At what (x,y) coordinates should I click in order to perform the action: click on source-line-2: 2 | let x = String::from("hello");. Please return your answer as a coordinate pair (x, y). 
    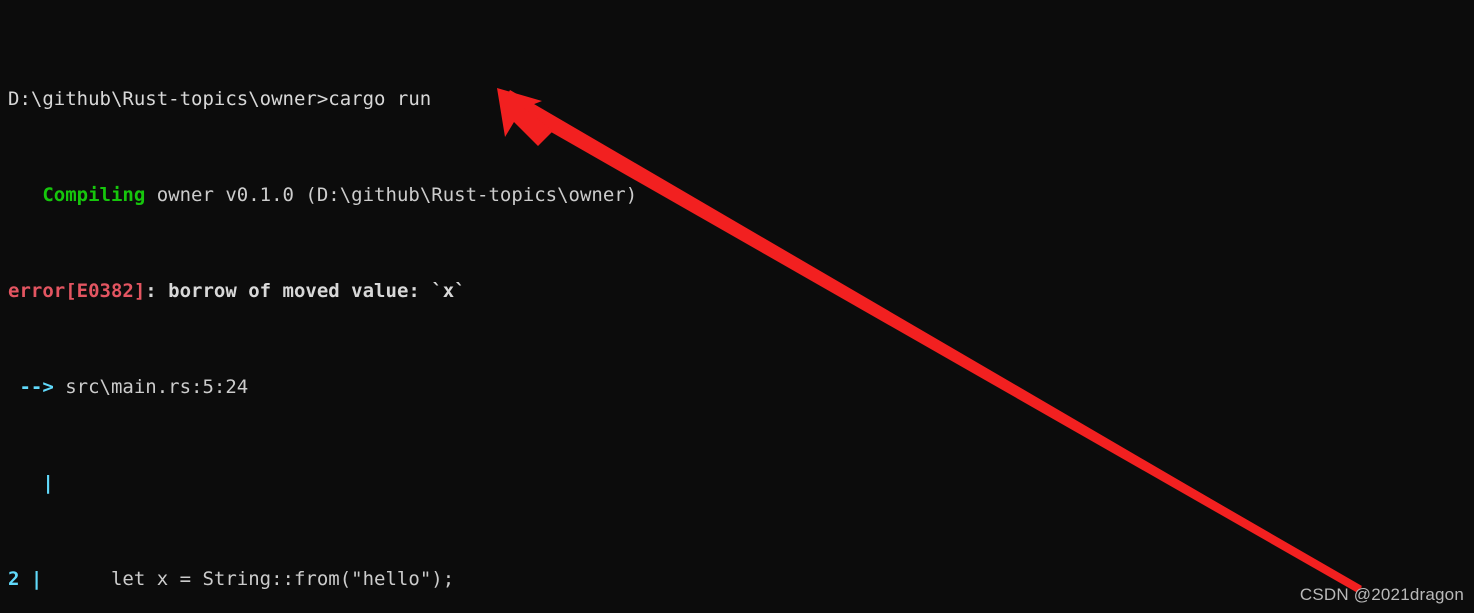
    Looking at the image, I should click on (741, 579).